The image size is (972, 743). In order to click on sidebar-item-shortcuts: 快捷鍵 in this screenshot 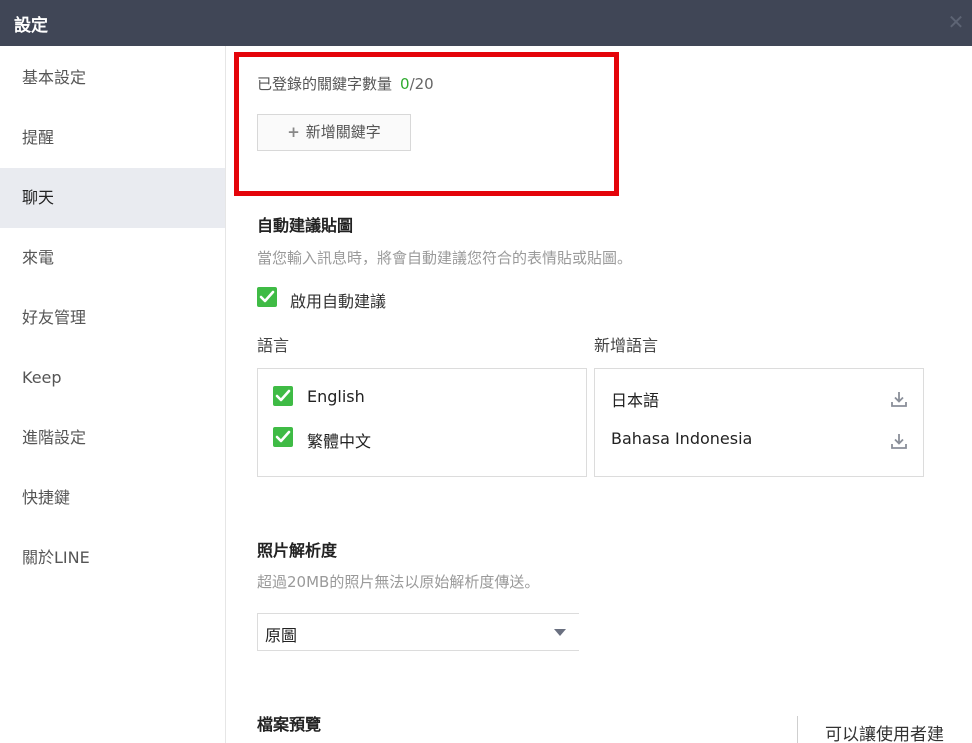, I will do `click(112, 498)`.